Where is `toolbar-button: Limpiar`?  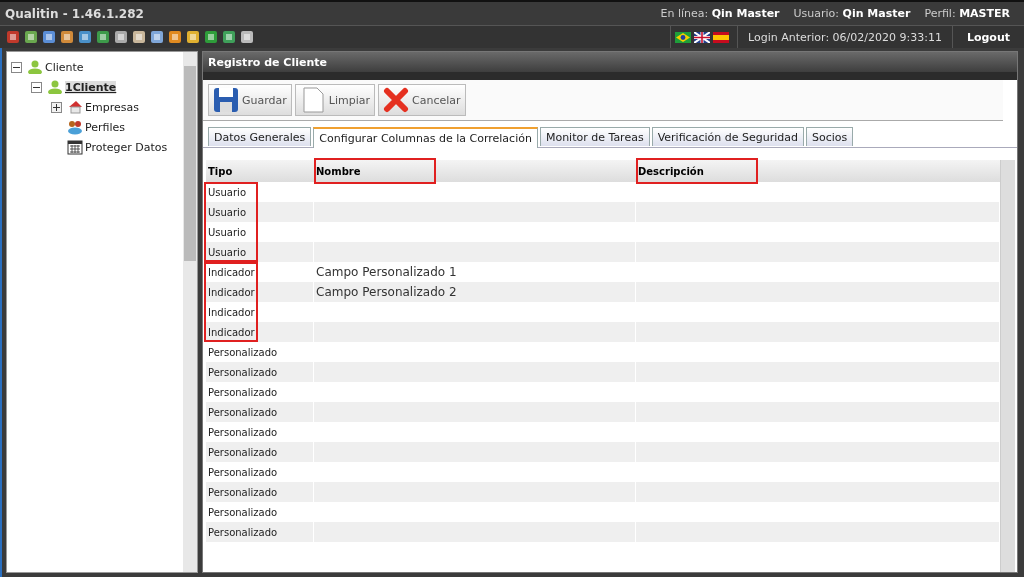 toolbar-button: Limpiar is located at coordinates (334, 100).